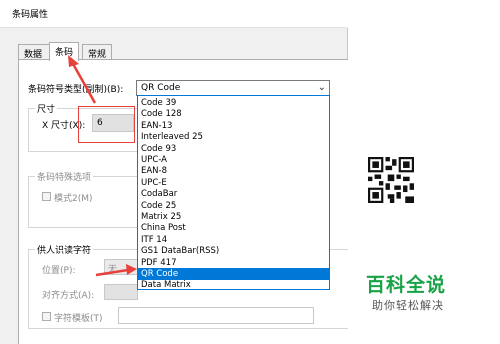  What do you see at coordinates (82, 79) in the screenshot?
I see `arrow-to-barcode-tab` at bounding box center [82, 79].